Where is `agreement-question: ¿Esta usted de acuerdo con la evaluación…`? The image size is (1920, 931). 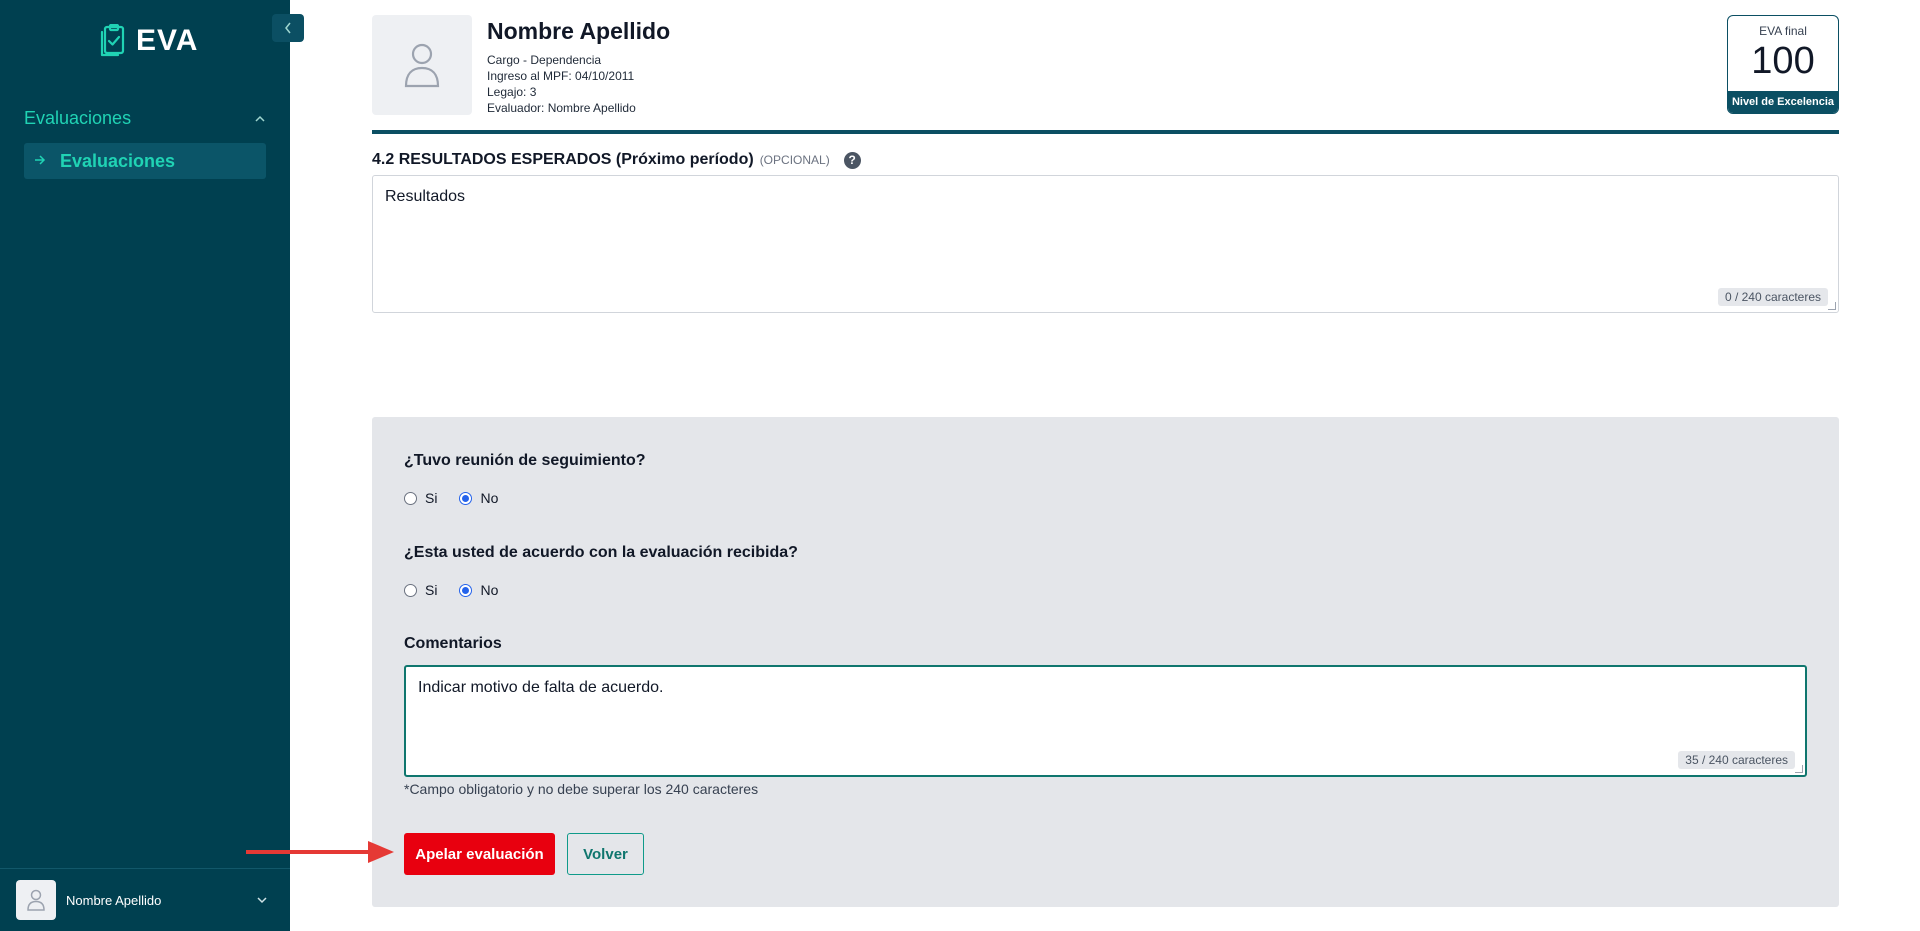 agreement-question: ¿Esta usted de acuerdo con la evaluación… is located at coordinates (601, 552).